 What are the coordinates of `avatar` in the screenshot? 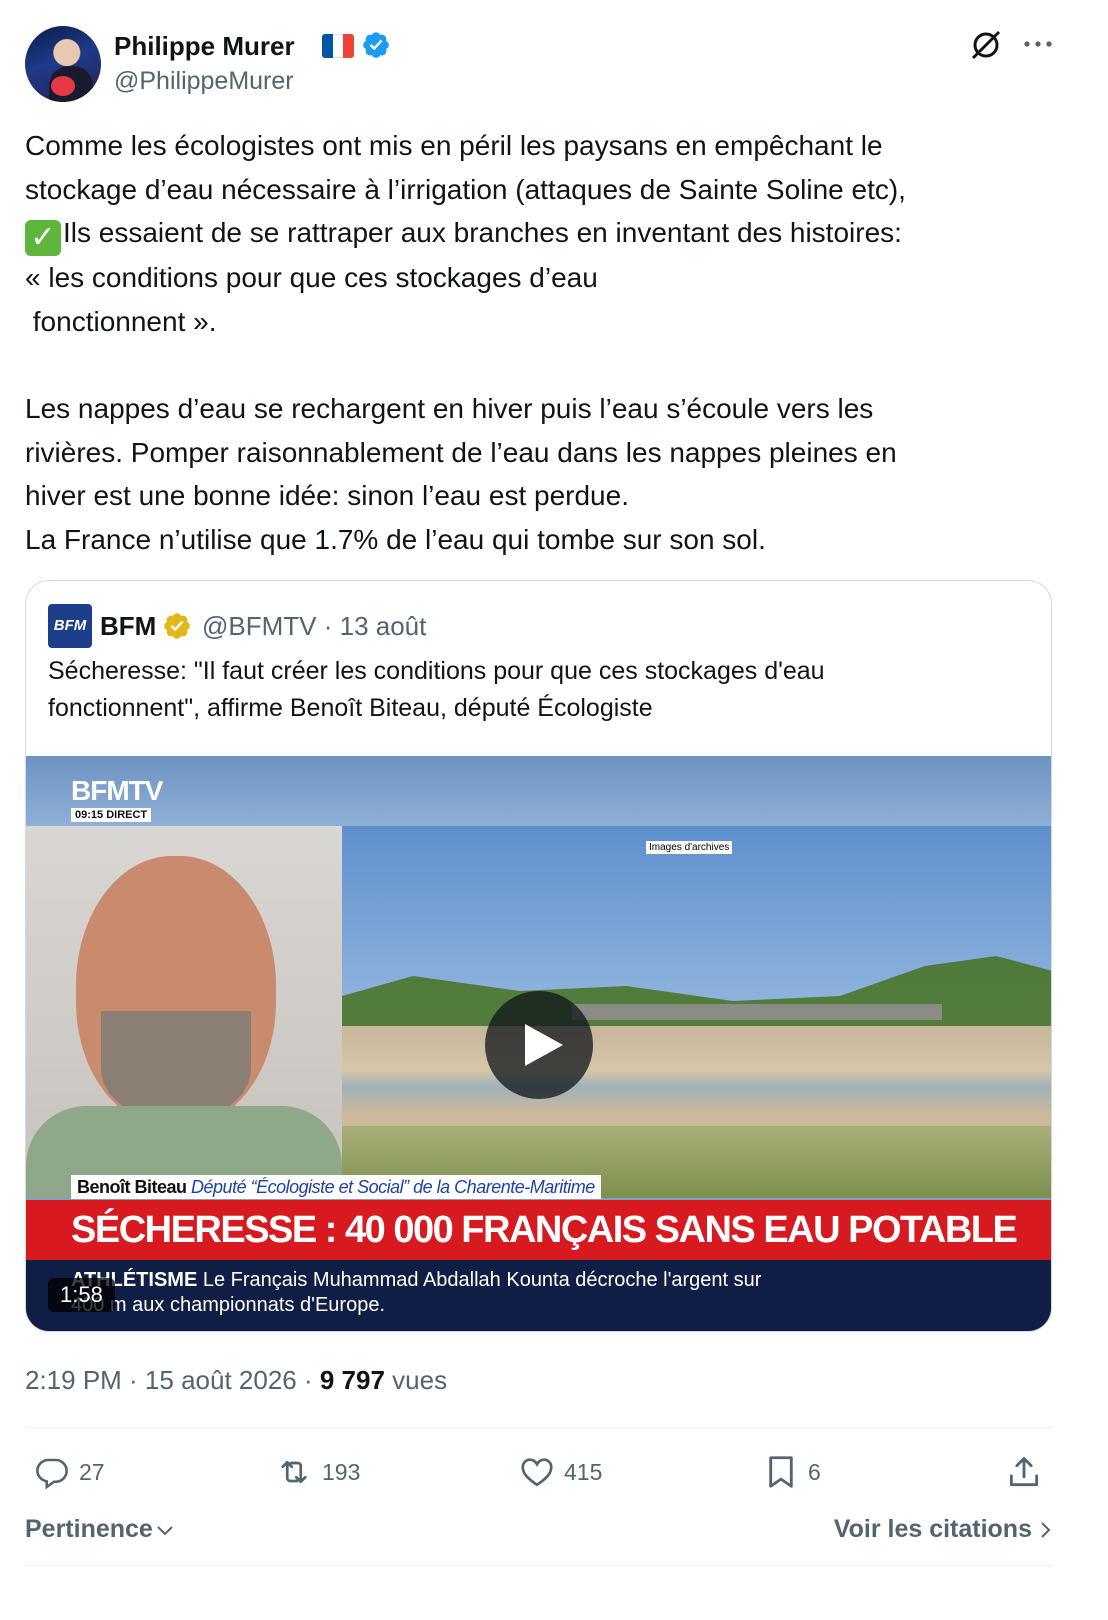 It's located at (63, 64).